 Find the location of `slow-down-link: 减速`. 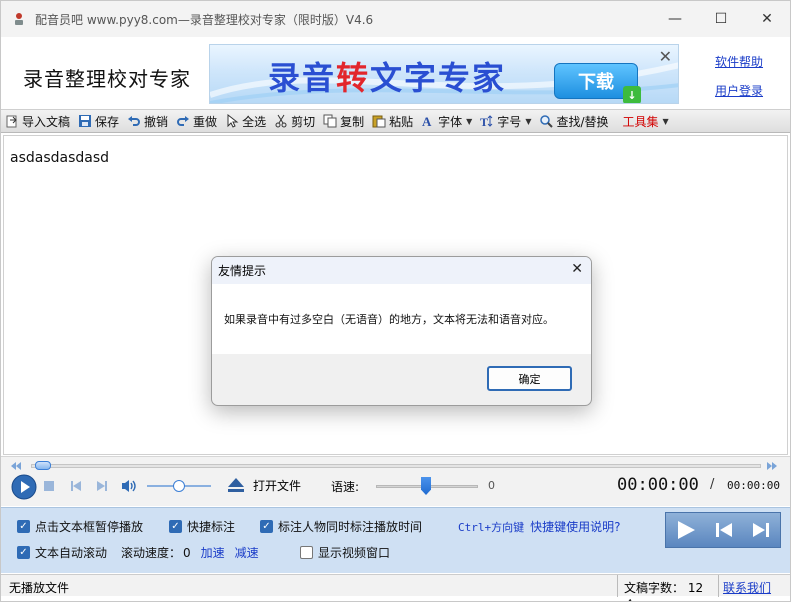

slow-down-link: 减速 is located at coordinates (247, 552).